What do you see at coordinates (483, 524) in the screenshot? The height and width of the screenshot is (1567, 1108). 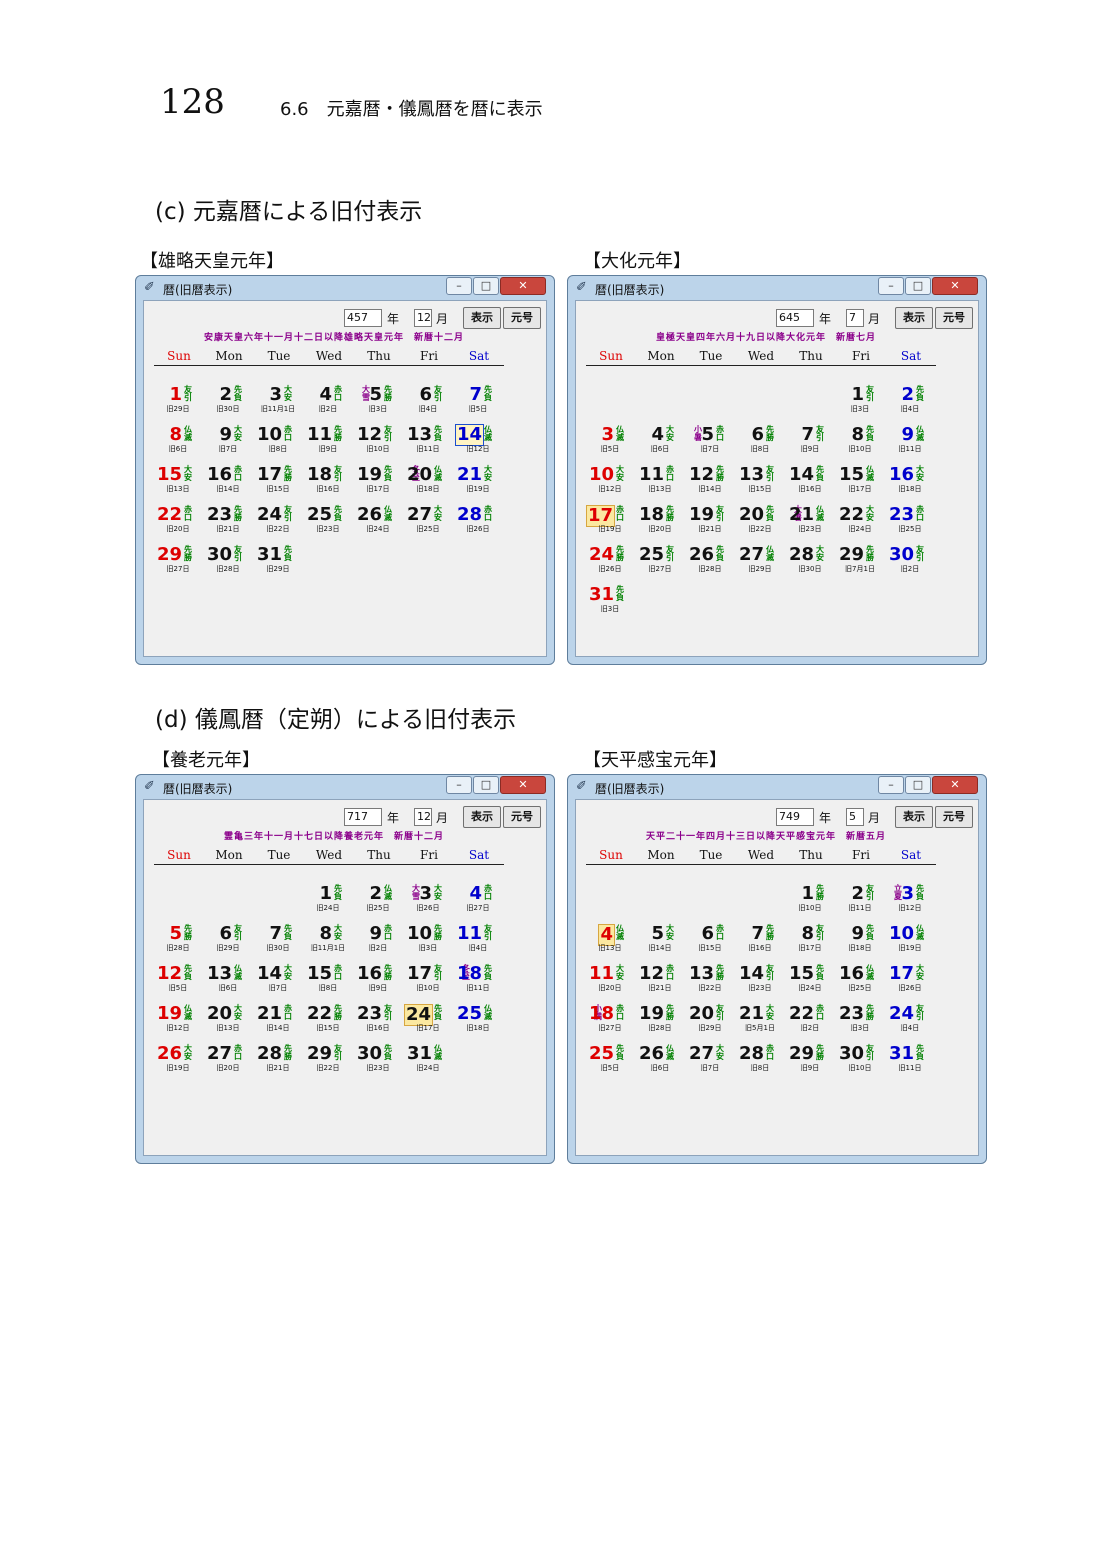 I see `day-cell: 28 赤口 旧26日` at bounding box center [483, 524].